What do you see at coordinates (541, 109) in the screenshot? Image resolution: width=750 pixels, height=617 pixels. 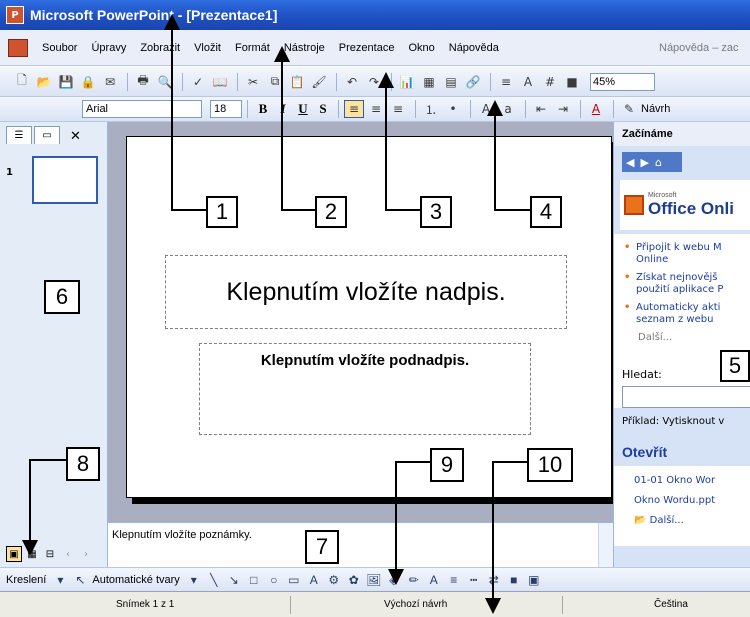 I see `decrease-indent-icon: ⇤` at bounding box center [541, 109].